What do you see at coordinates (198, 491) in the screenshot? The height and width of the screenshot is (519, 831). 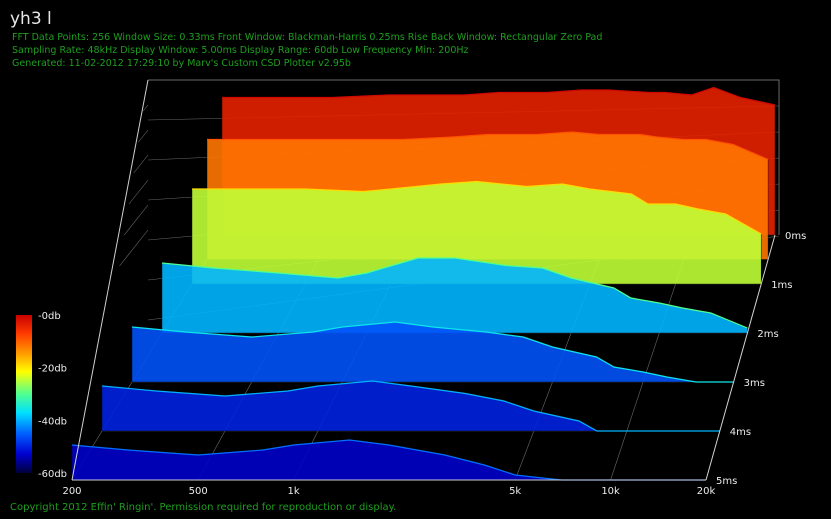 I see `freq-tick-label: 500` at bounding box center [198, 491].